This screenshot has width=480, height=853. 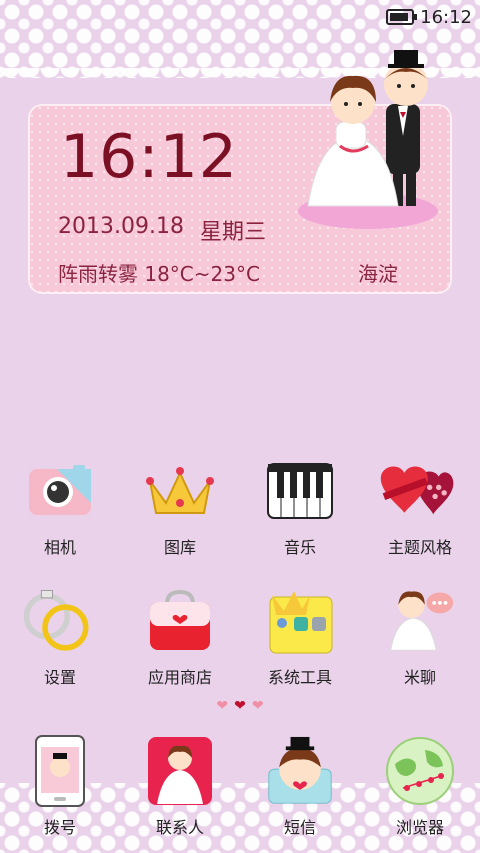 What do you see at coordinates (417, 491) in the screenshot?
I see `hearts-icon` at bounding box center [417, 491].